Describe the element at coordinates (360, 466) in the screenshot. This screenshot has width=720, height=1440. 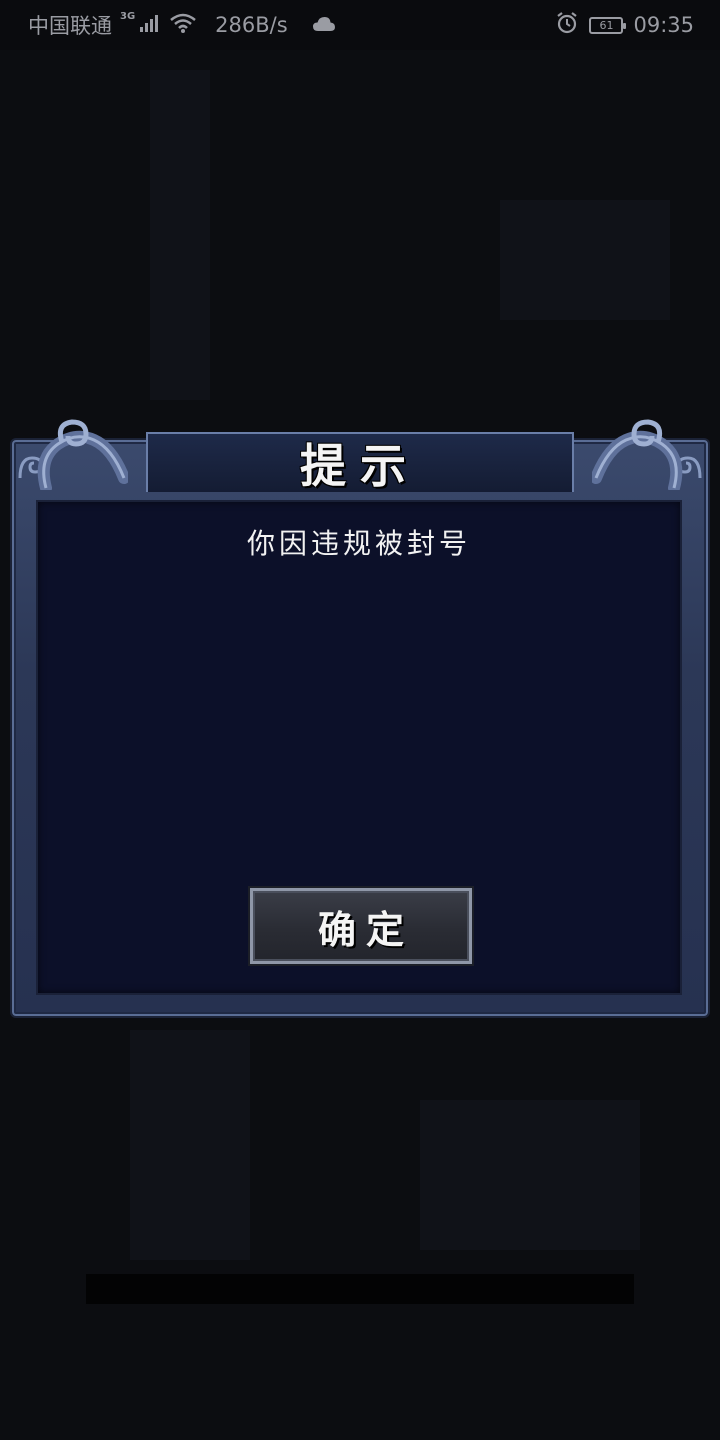
I see `dialog-title: 提示` at that location.